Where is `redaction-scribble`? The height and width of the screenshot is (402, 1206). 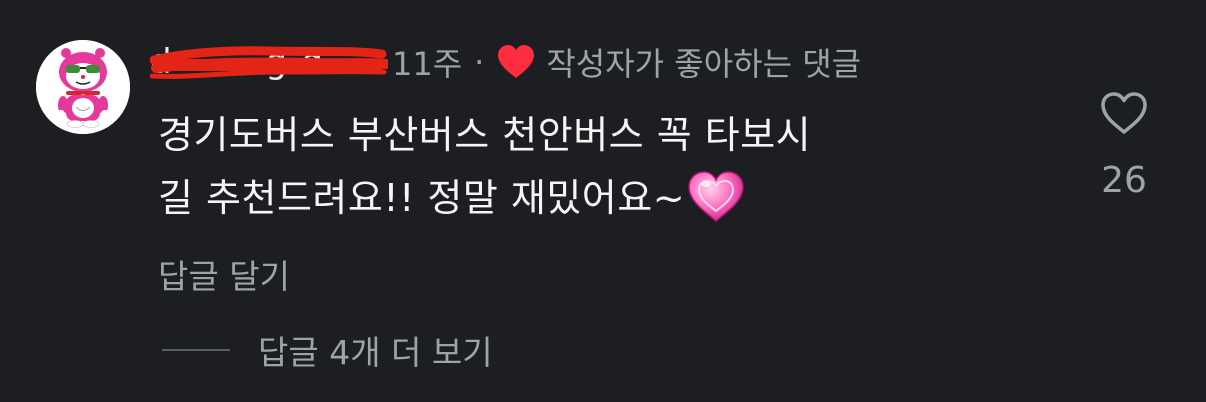 redaction-scribble is located at coordinates (269, 62).